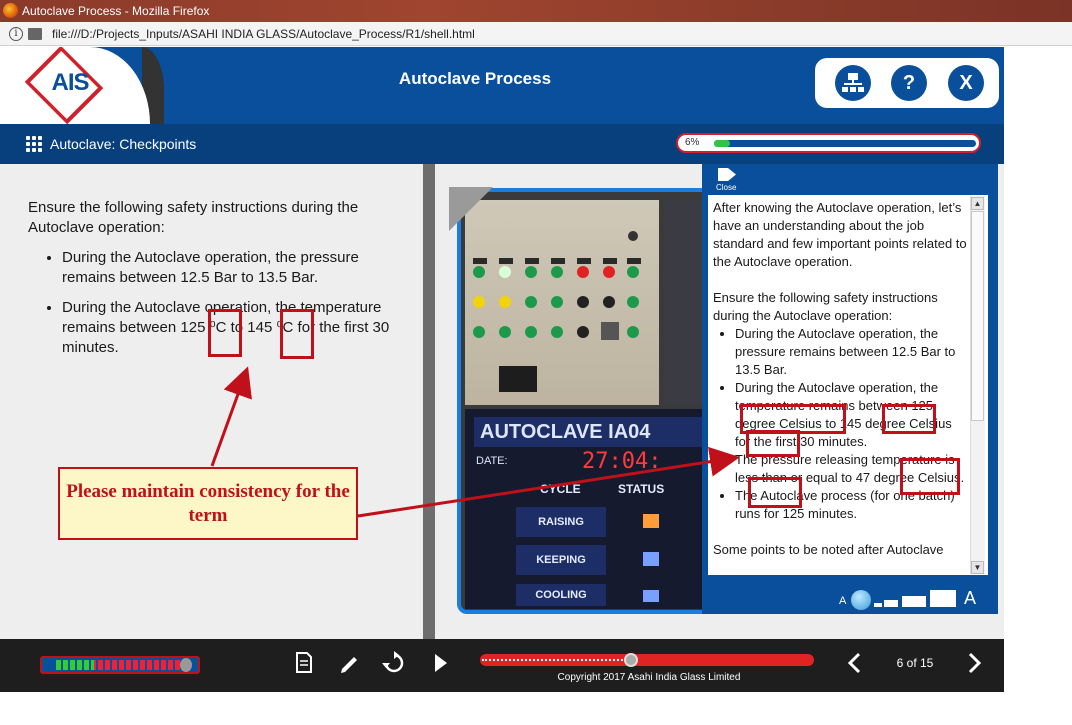 This screenshot has height=725, width=1072. Describe the element at coordinates (561, 560) in the screenshot. I see `photo-row-keeping: KEEPING` at that location.